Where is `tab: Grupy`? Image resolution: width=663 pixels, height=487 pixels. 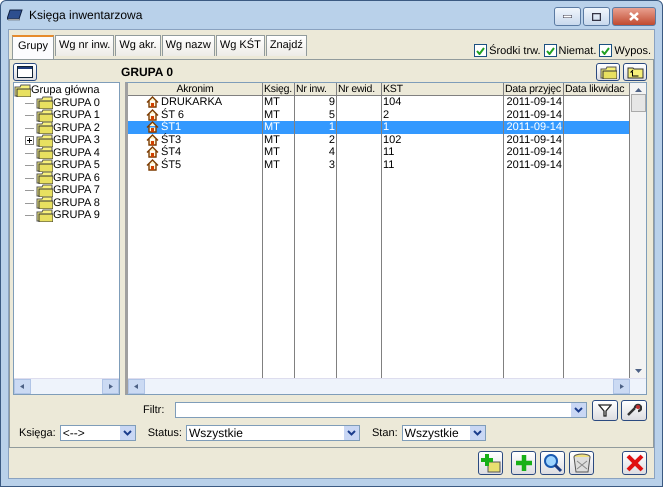 tab: Grupy is located at coordinates (33, 47).